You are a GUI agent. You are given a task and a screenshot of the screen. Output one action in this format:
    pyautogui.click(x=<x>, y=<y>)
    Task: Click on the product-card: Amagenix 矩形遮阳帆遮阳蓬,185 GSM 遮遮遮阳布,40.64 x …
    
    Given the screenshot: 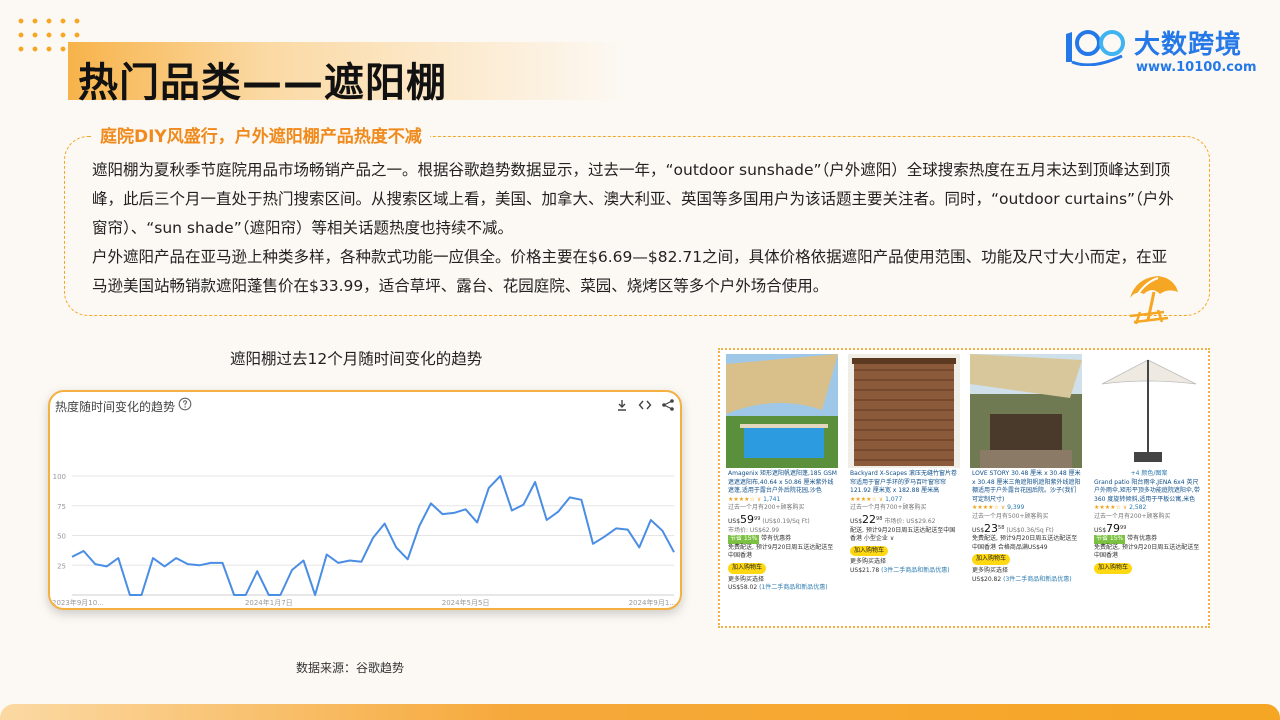 What is the action you would take?
    pyautogui.click(x=781, y=490)
    